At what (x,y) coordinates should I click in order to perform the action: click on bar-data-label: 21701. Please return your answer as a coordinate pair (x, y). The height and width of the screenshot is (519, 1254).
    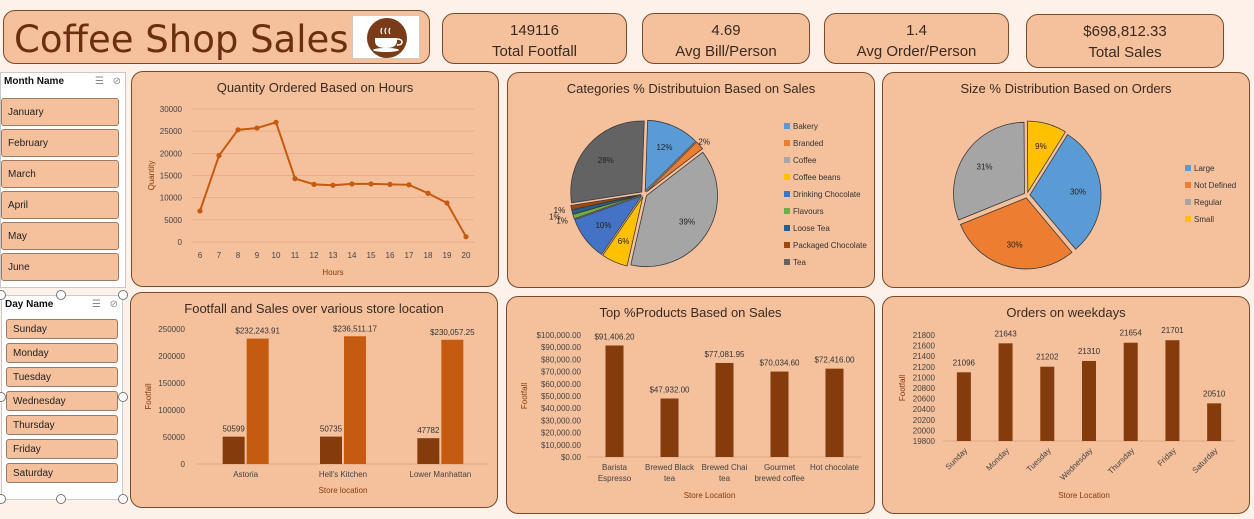
    Looking at the image, I should click on (1172, 330).